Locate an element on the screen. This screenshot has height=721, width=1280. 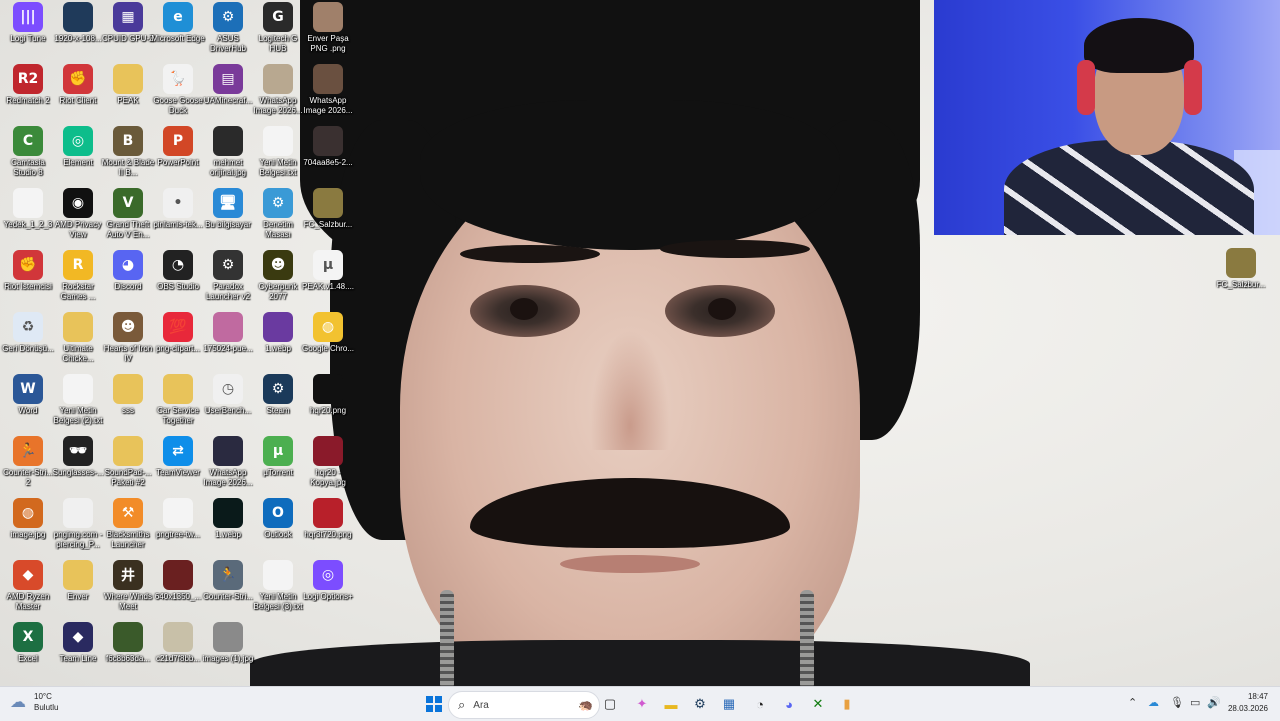
system-clock: 18:47 28.03.2026 is located at coordinates (1248, 703).